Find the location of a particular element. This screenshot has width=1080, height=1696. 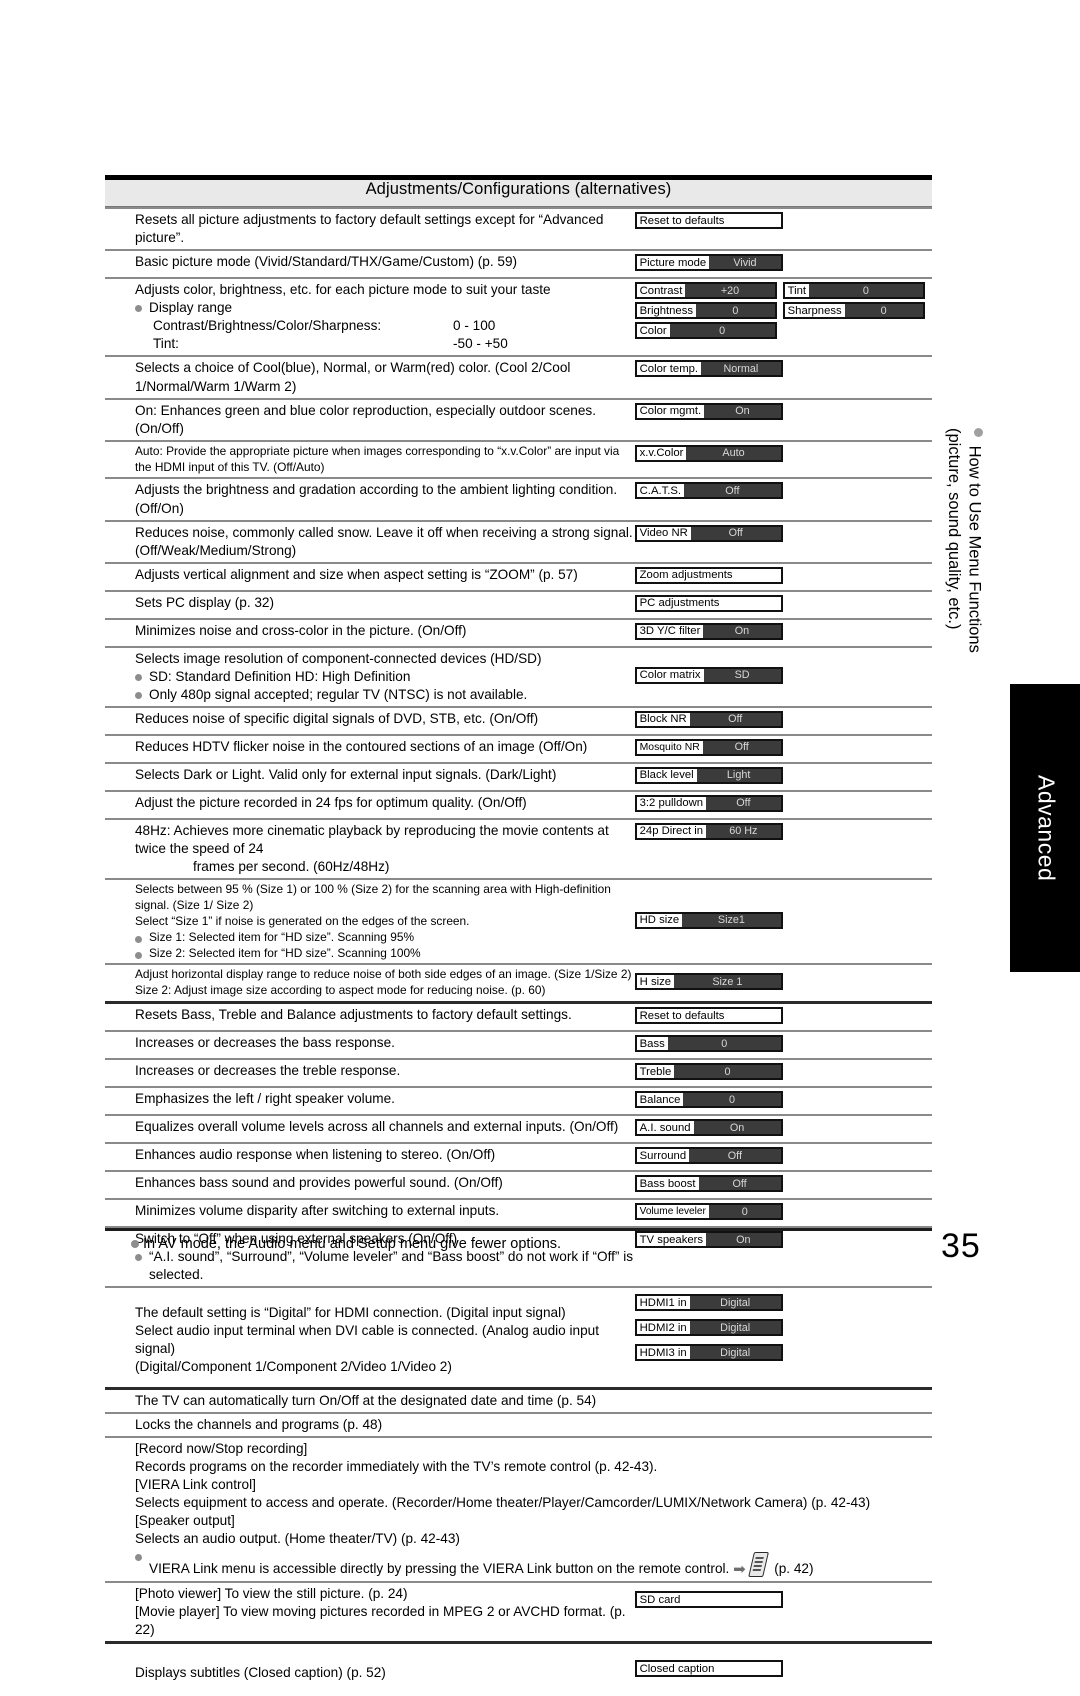

row-setting: Surround Off is located at coordinates (783, 1157).